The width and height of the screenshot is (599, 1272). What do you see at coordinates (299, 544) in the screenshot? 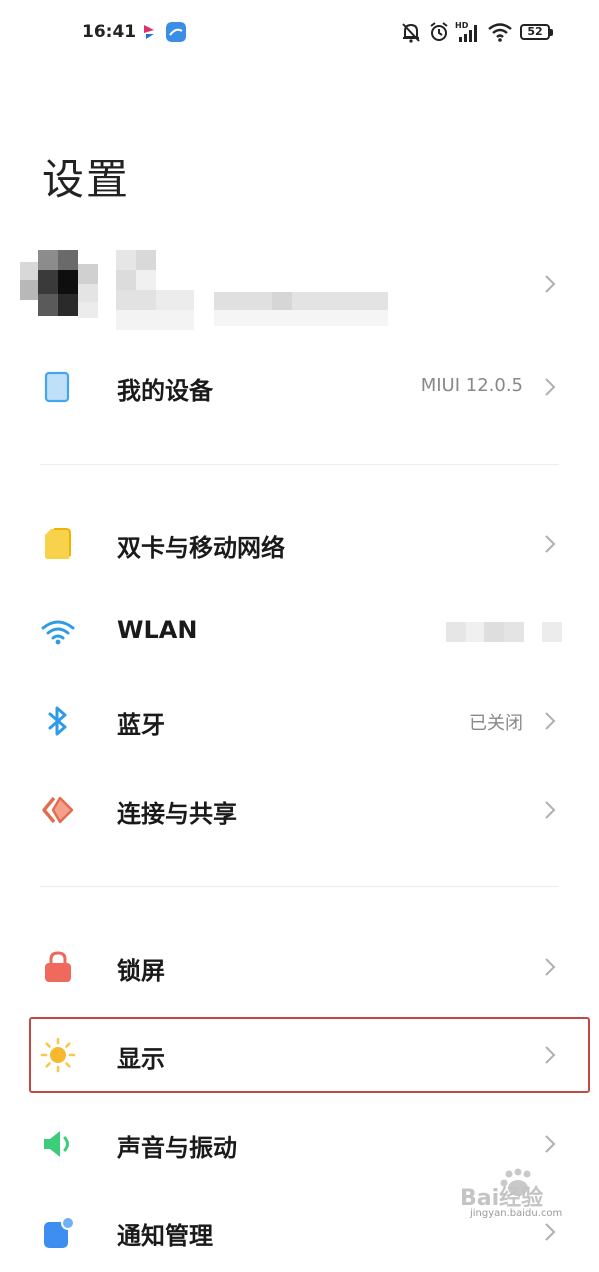
I see `settings-item-sim: 双卡与移动网络` at bounding box center [299, 544].